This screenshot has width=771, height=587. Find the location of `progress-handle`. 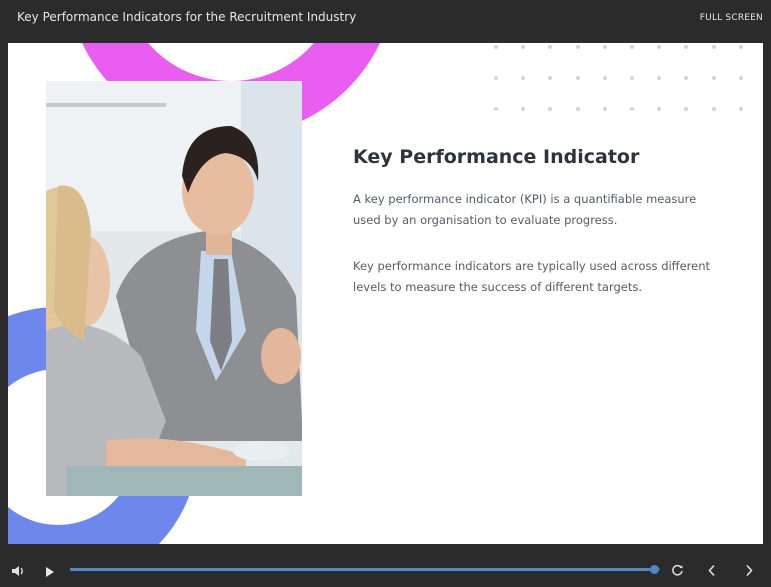

progress-handle is located at coordinates (655, 569).